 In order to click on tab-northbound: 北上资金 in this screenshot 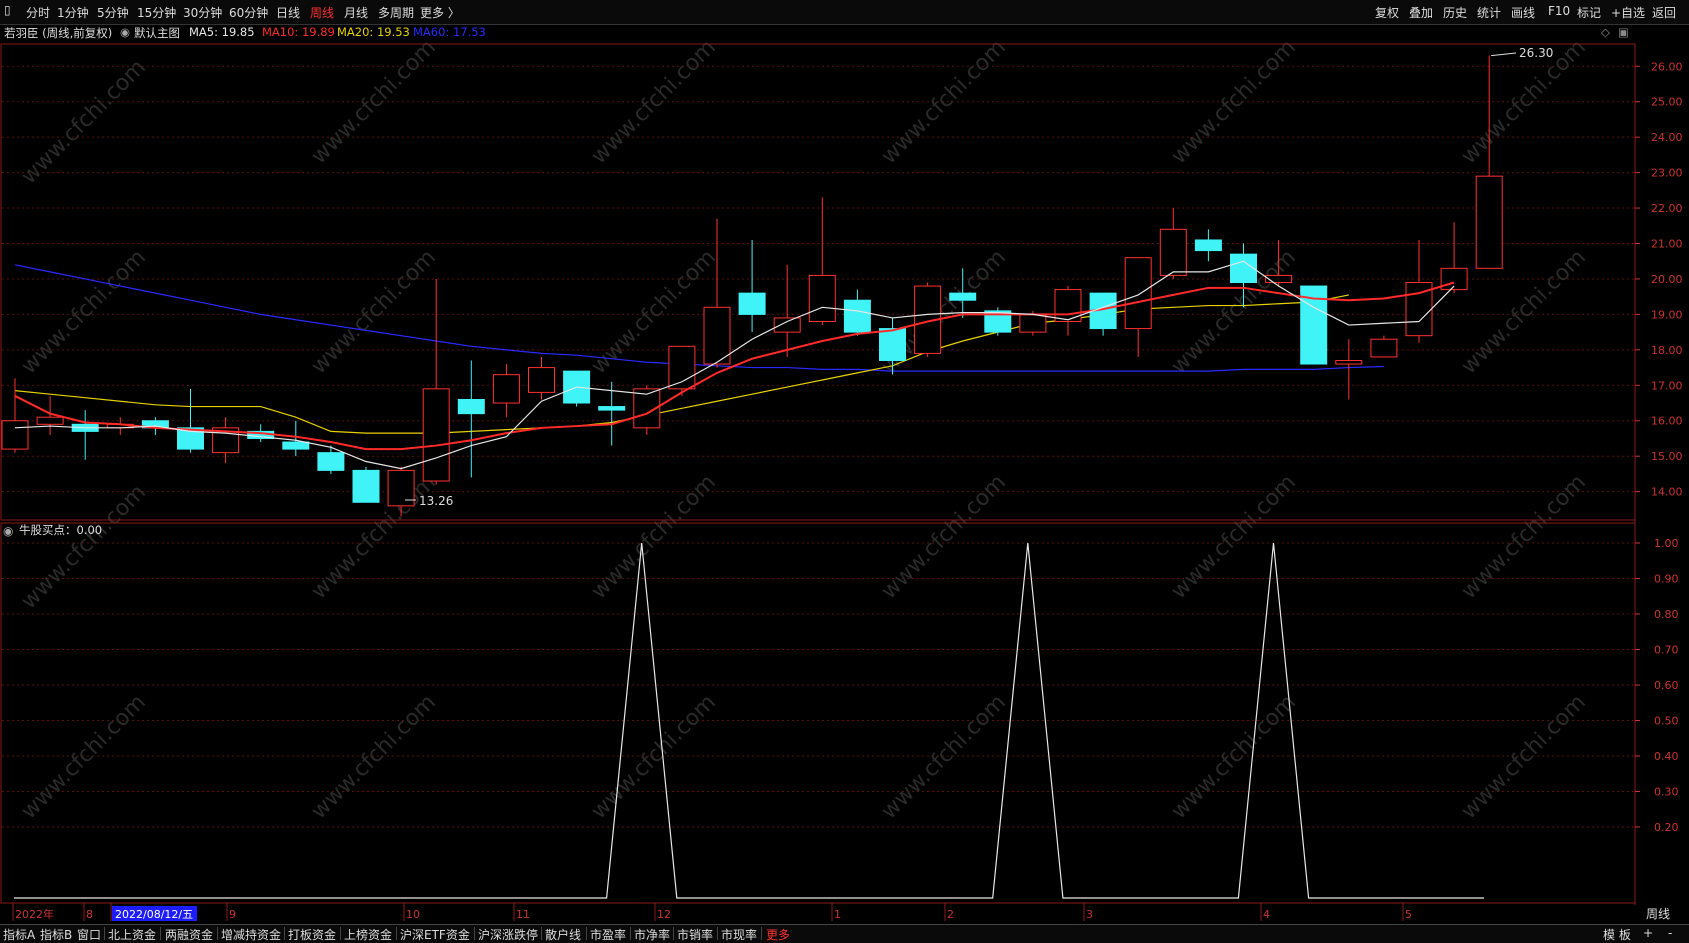, I will do `click(132, 934)`.